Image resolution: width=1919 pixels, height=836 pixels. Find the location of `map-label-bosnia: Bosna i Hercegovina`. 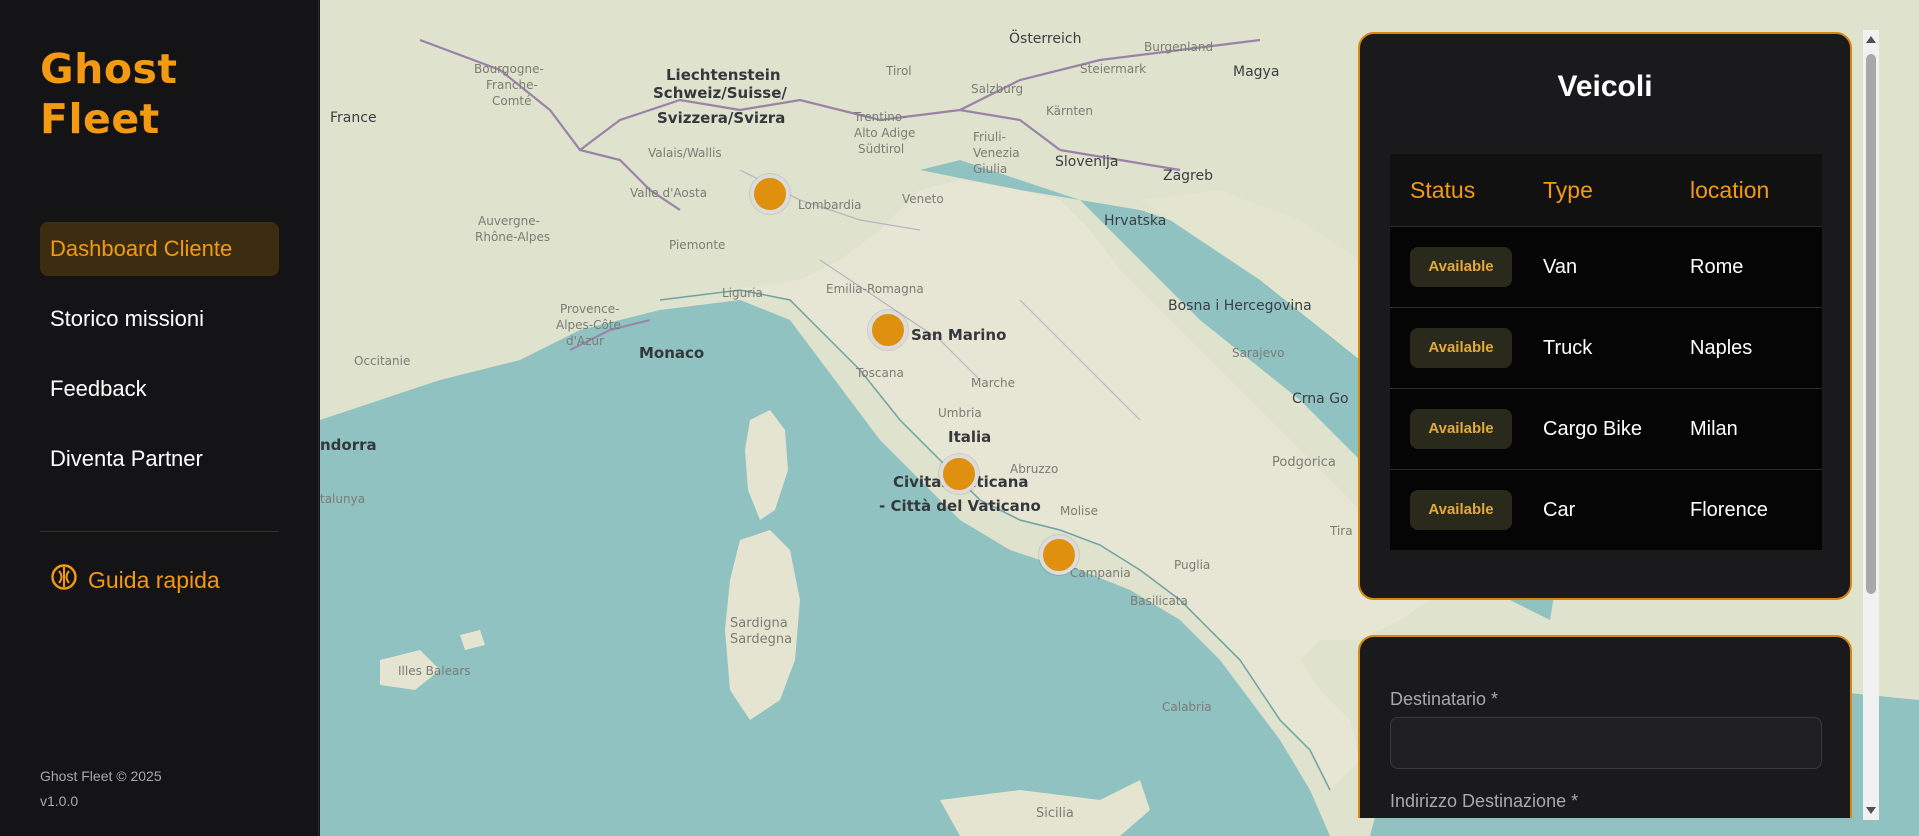

map-label-bosnia: Bosna i Hercegovina is located at coordinates (1240, 306).